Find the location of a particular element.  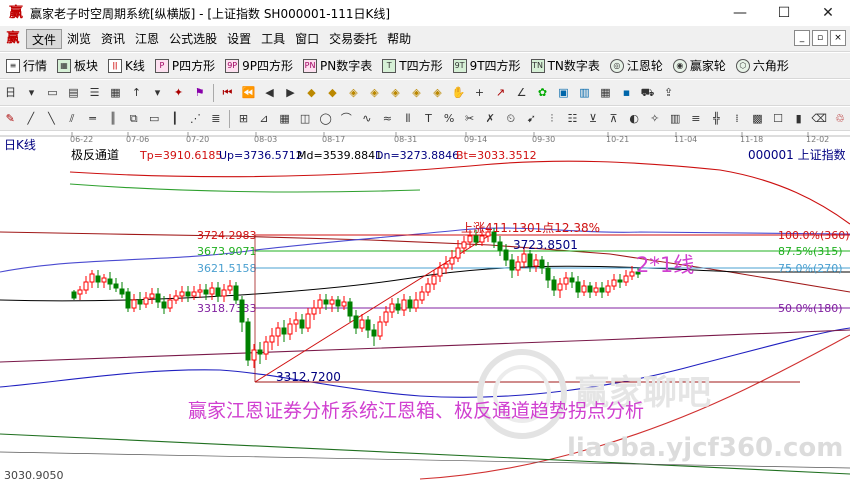

channel-icon: ⧉ is located at coordinates (133, 118).